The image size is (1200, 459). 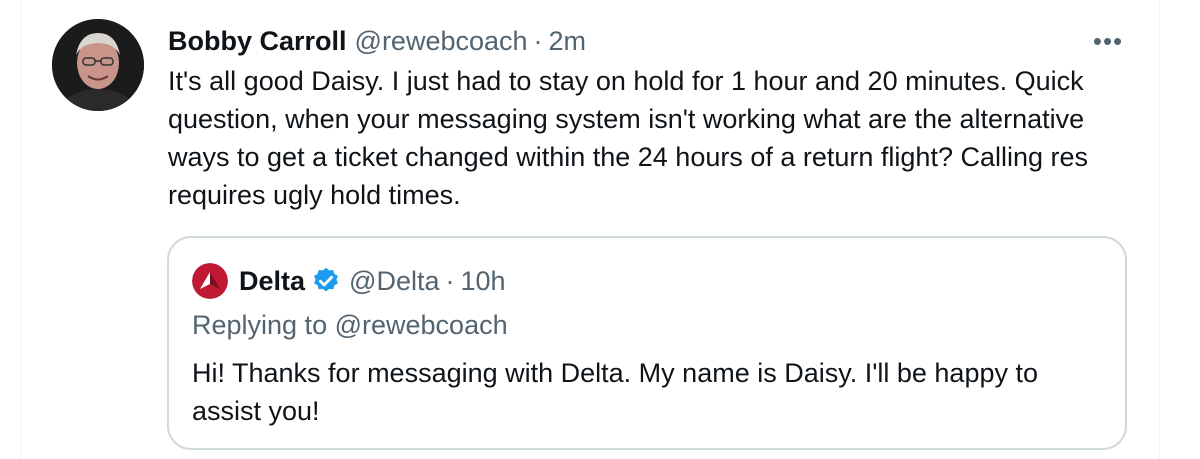 I want to click on tweet-header: Bobby Carroll @rewebcoach · 2m, so click(x=377, y=41).